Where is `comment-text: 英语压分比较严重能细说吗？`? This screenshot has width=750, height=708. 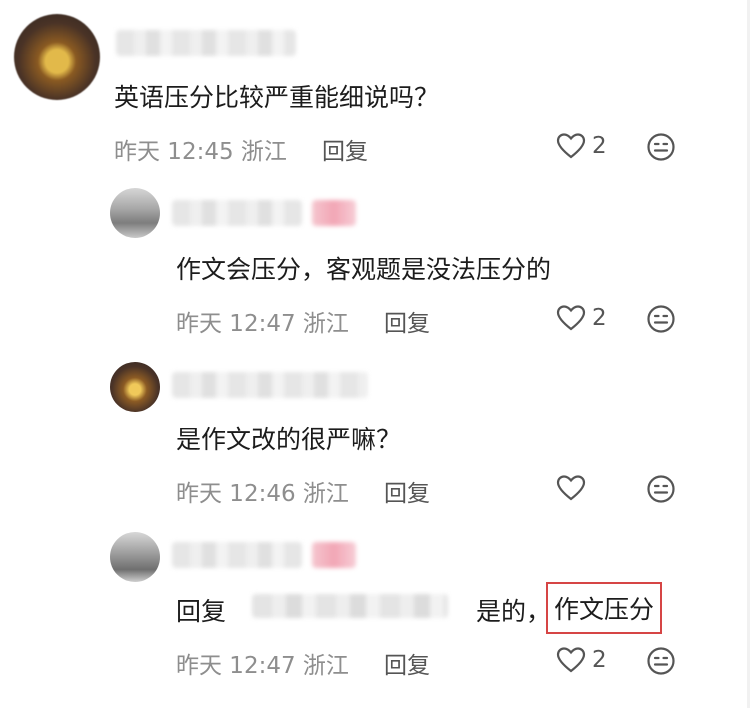
comment-text: 英语压分比较严重能细说吗？ is located at coordinates (277, 97).